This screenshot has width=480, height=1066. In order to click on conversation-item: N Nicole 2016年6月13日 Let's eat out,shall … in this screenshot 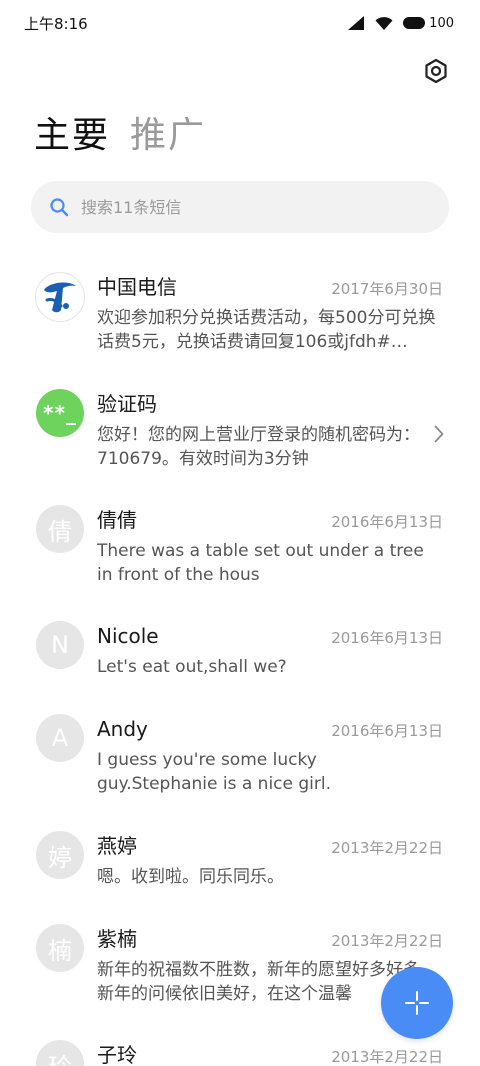, I will do `click(240, 651)`.